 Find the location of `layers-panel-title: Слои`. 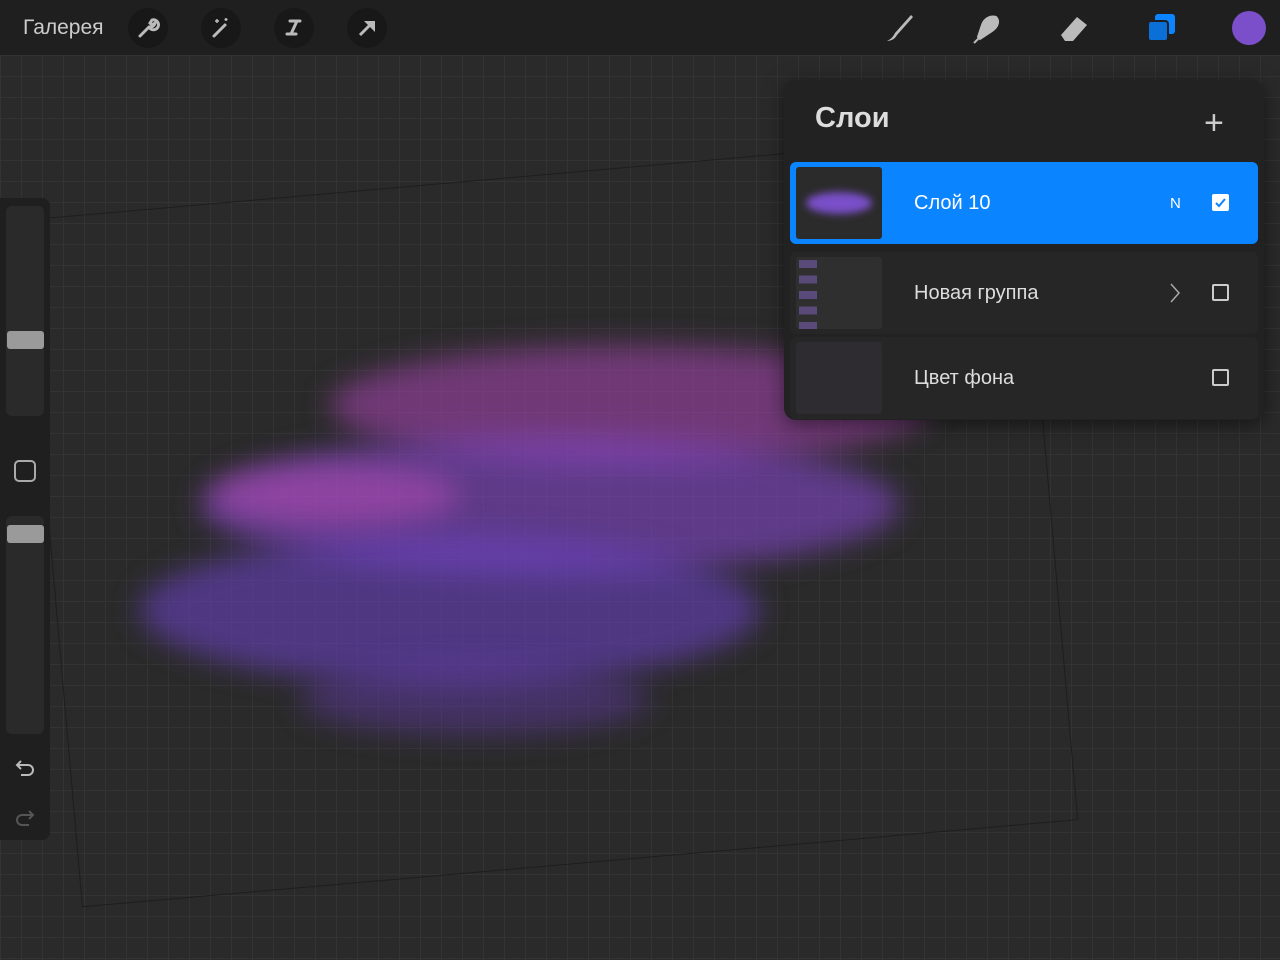

layers-panel-title: Слои is located at coordinates (852, 118).